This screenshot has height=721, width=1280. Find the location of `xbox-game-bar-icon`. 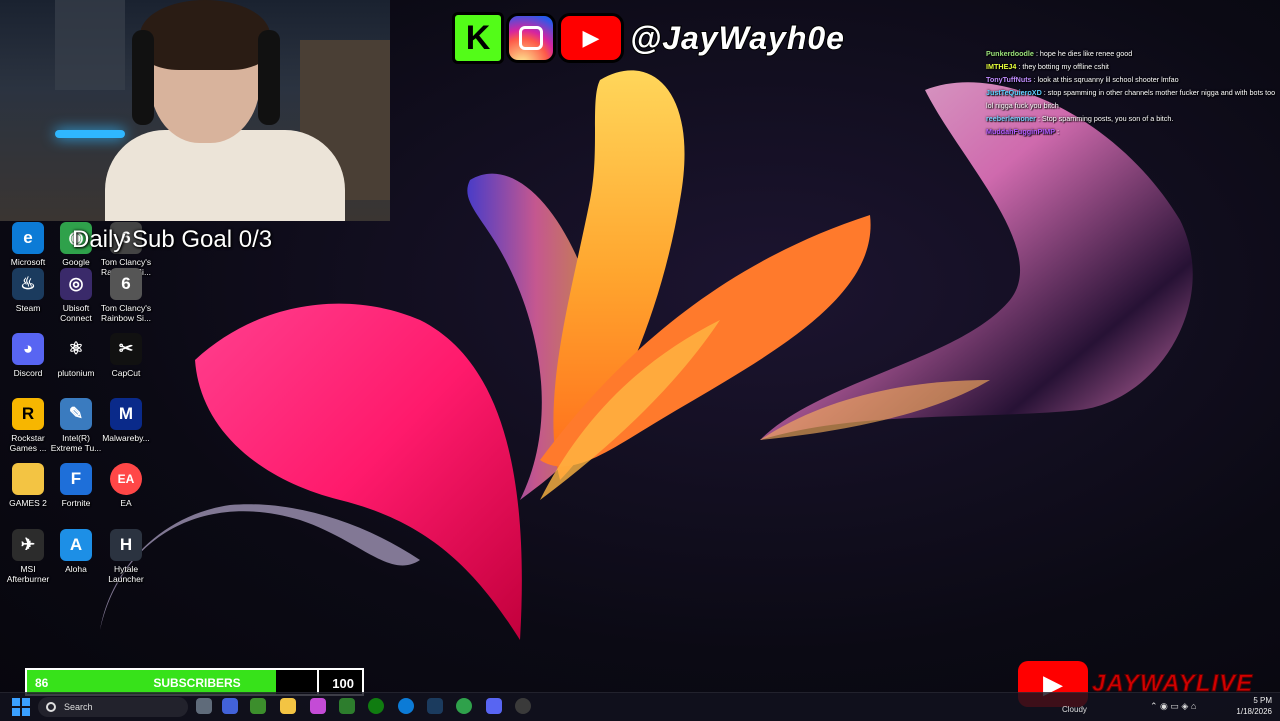

xbox-game-bar-icon is located at coordinates (347, 706).